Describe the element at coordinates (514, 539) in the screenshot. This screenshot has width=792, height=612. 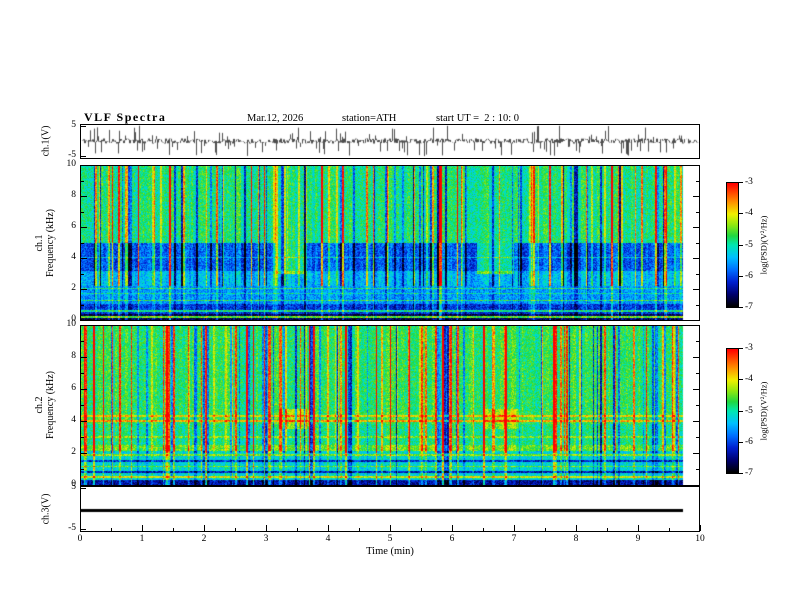
I see `x-tick-label: 7` at that location.